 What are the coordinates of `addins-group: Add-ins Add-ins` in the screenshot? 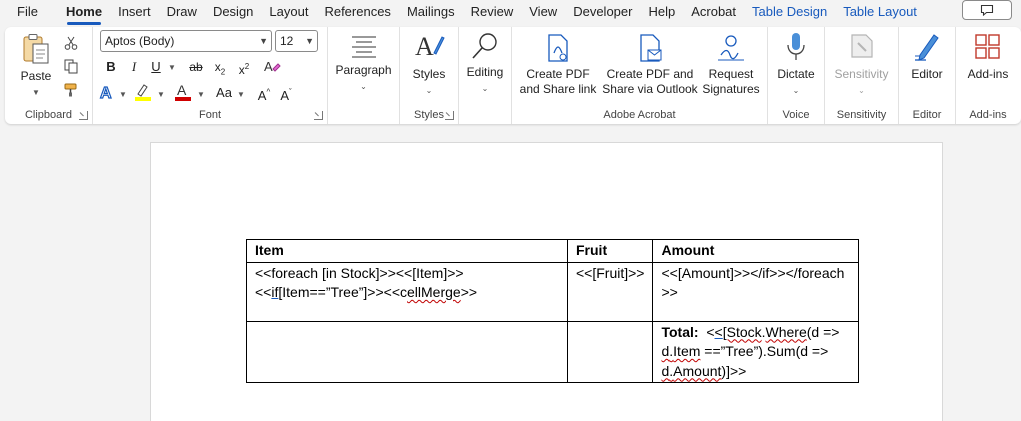 It's located at (988, 75).